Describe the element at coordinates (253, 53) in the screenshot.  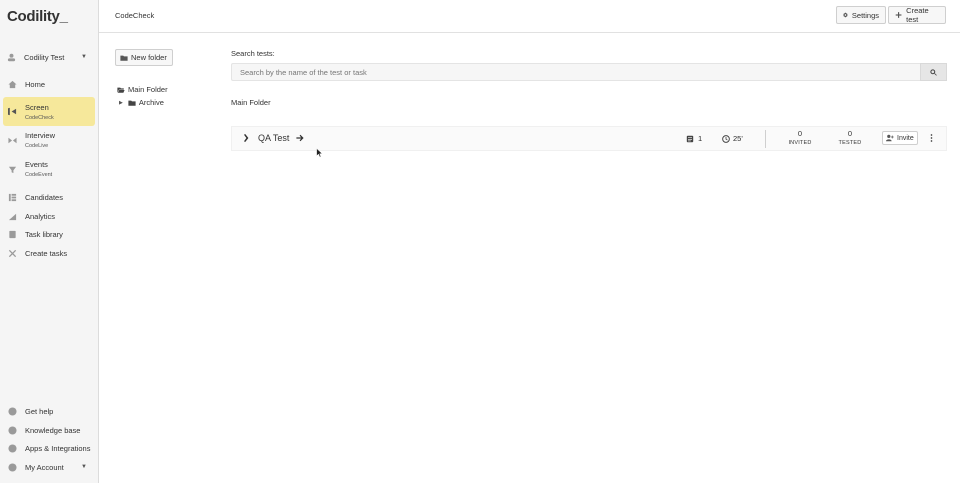
I see `search-label: Search tests:` at that location.